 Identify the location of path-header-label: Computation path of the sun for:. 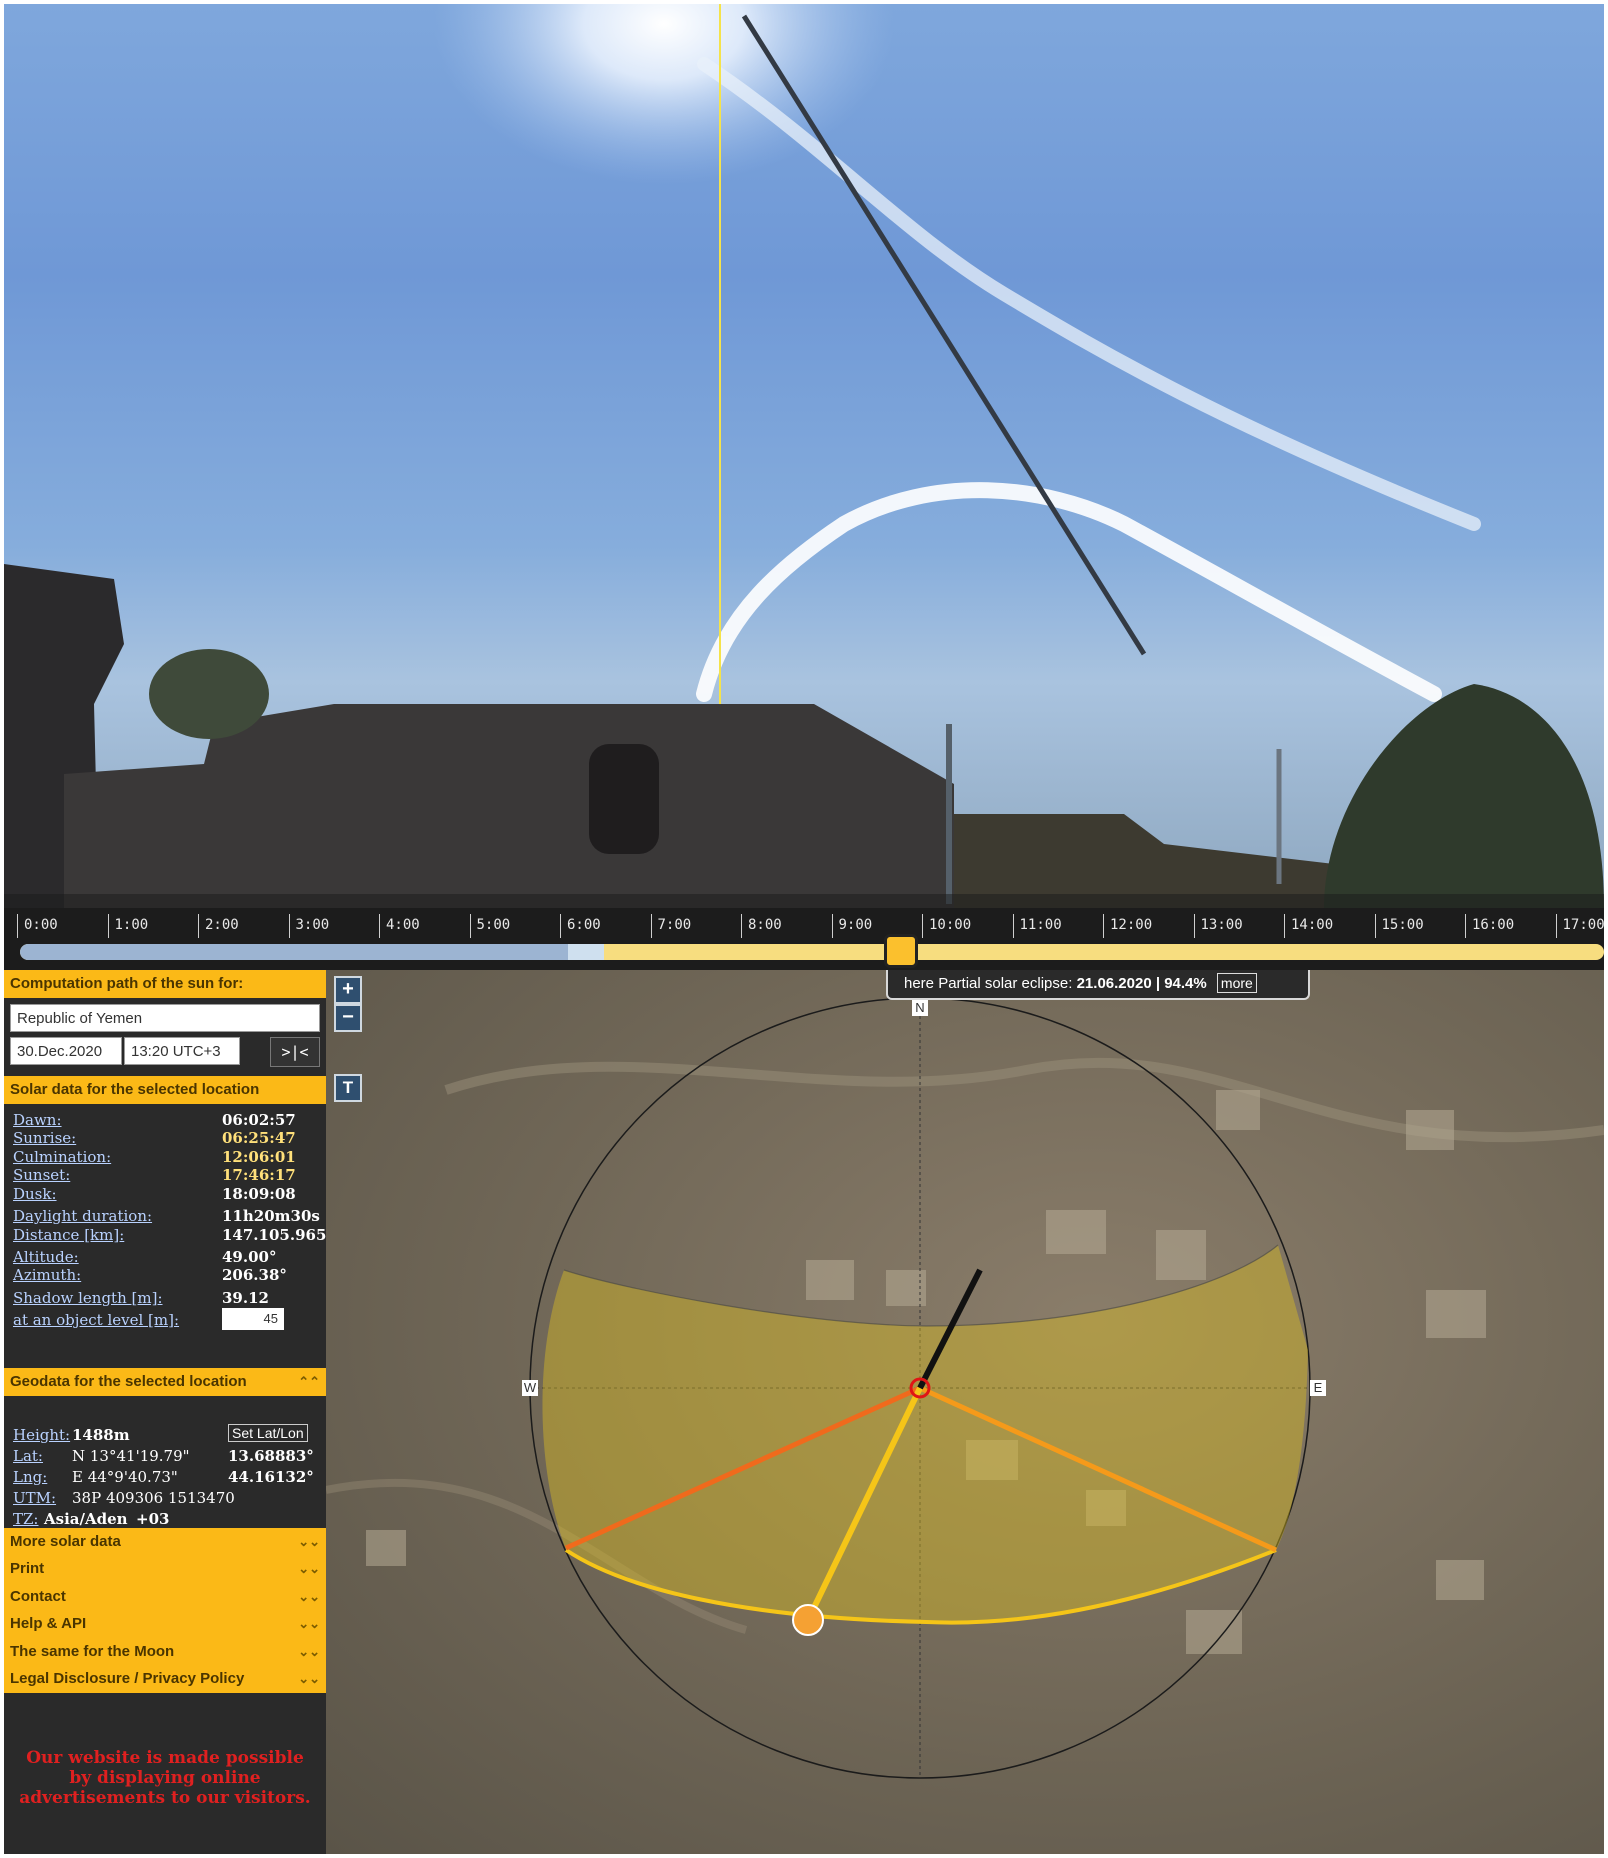
(127, 983).